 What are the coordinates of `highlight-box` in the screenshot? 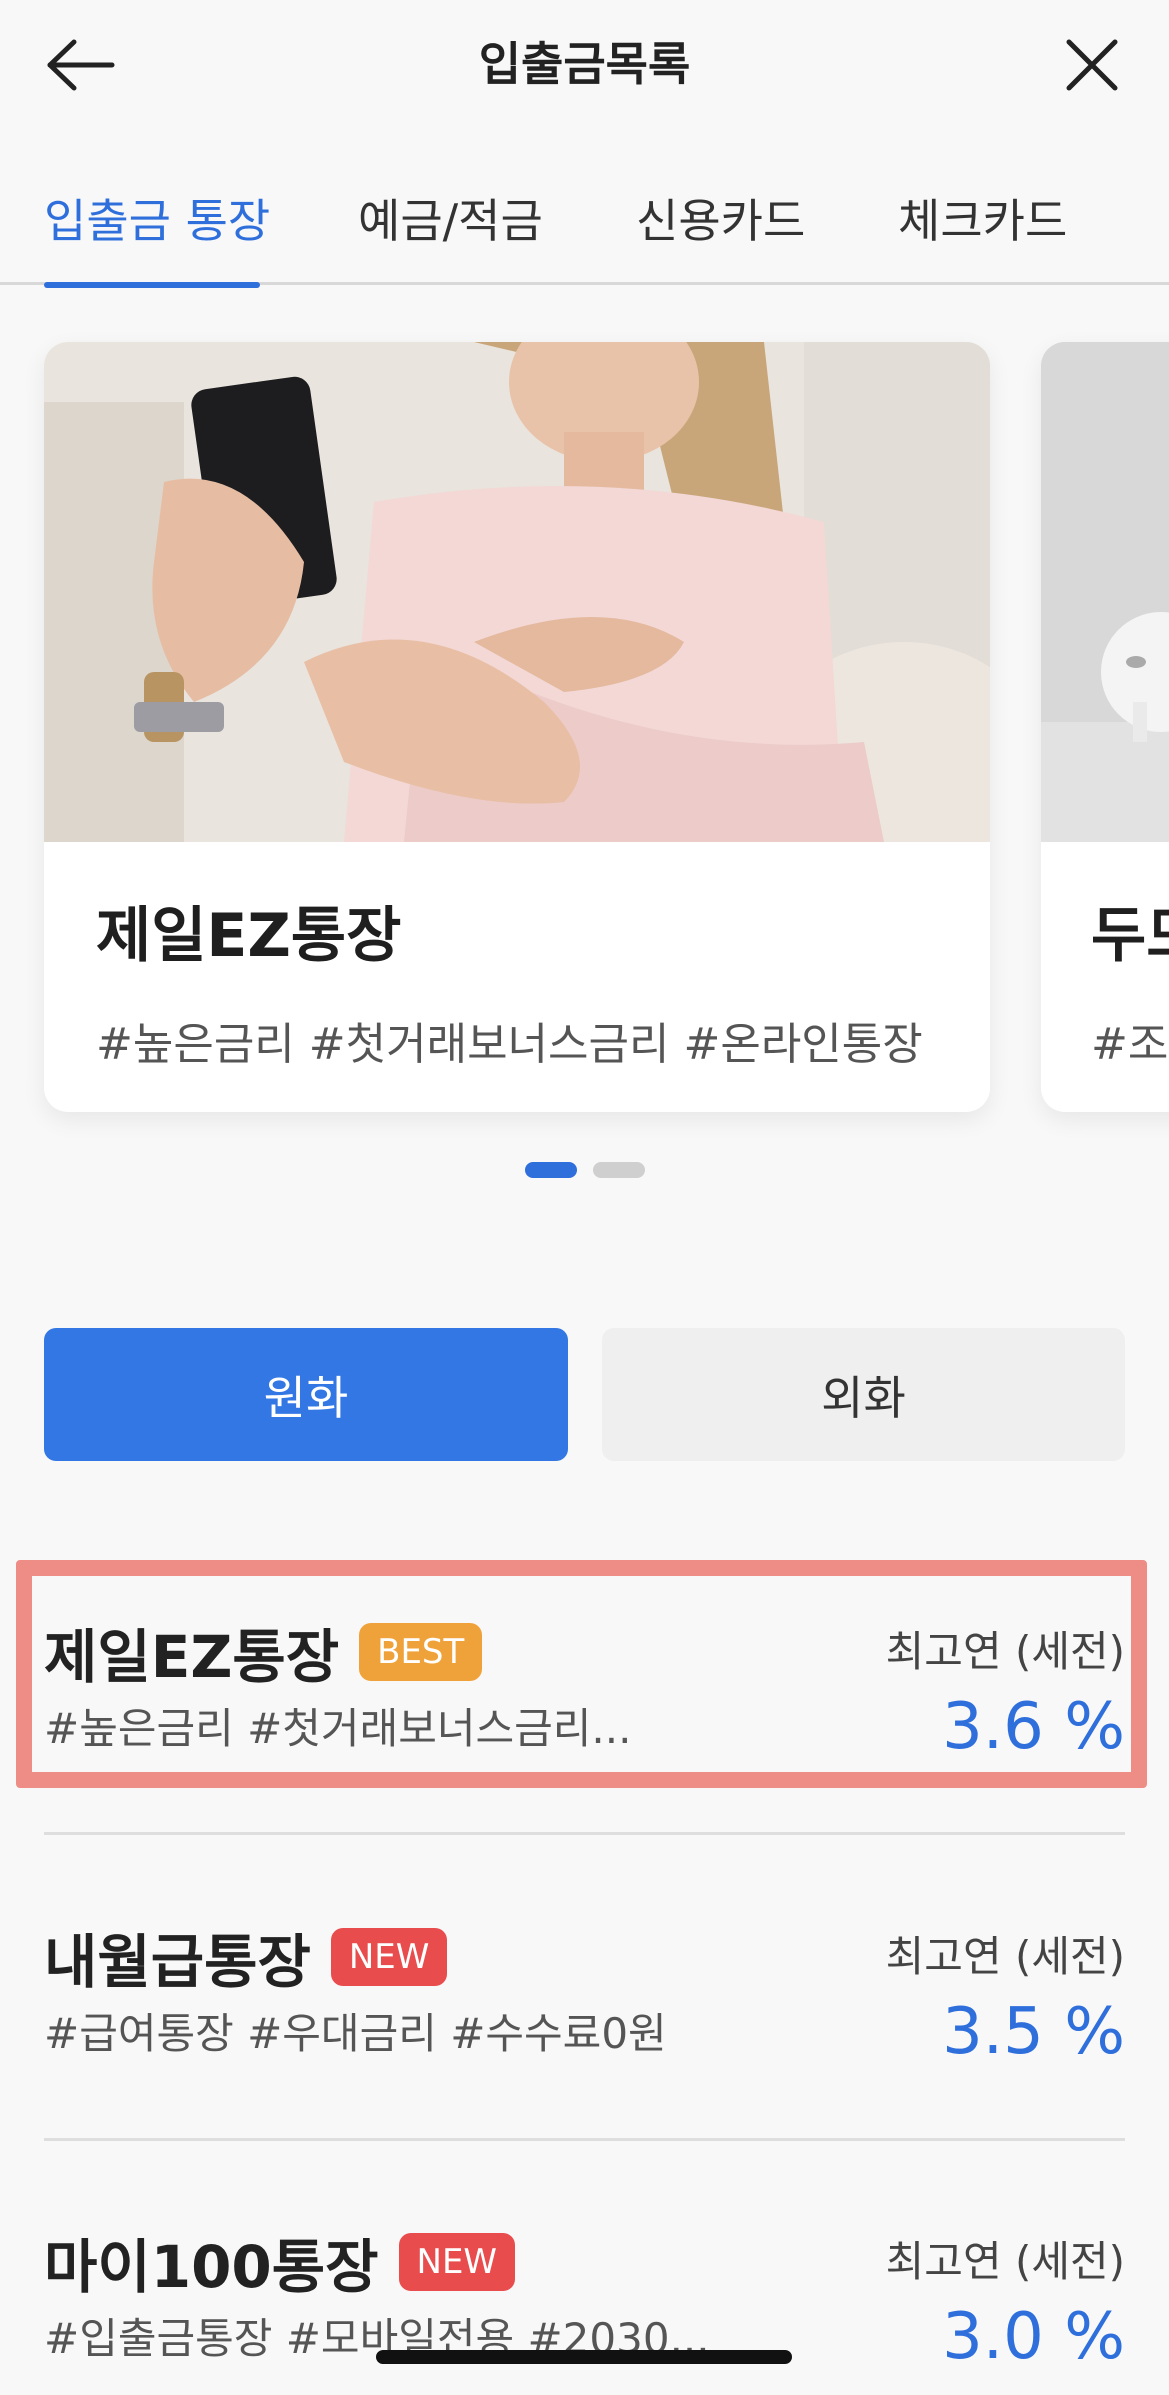 It's located at (581, 1674).